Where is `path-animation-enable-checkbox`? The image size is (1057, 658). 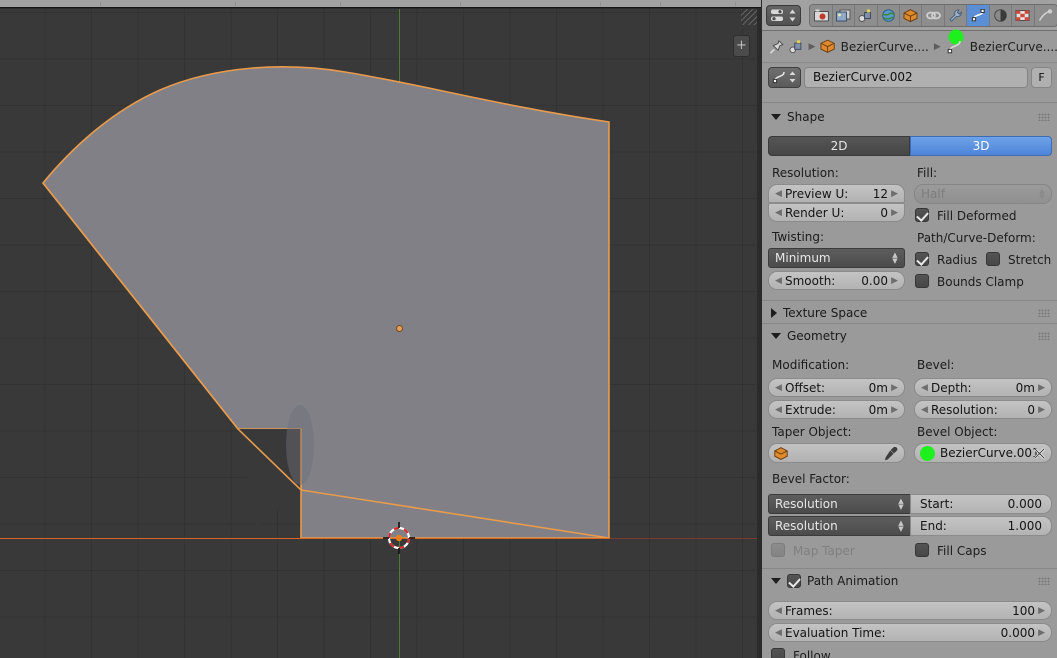 path-animation-enable-checkbox is located at coordinates (794, 581).